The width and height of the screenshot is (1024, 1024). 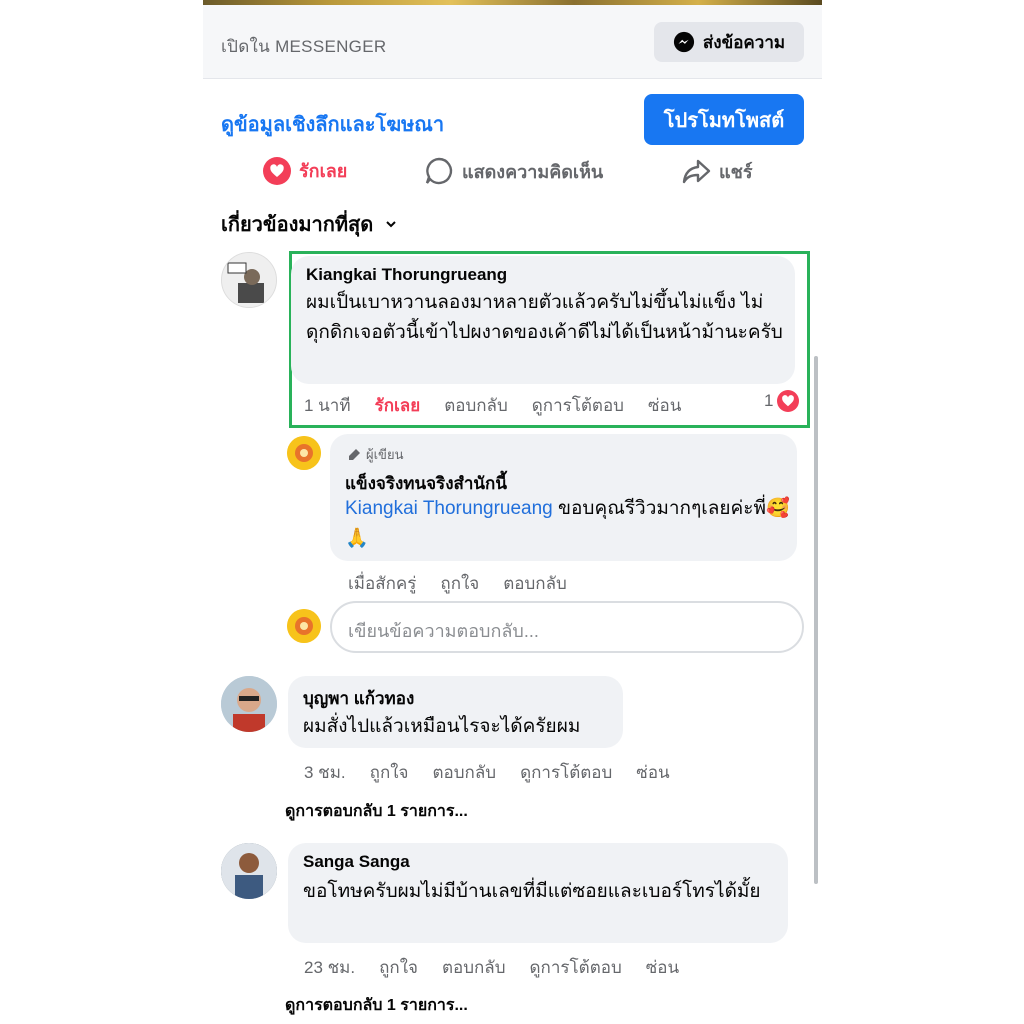 What do you see at coordinates (535, 583) in the screenshot?
I see `reply-reply-button: ตอบกลับ` at bounding box center [535, 583].